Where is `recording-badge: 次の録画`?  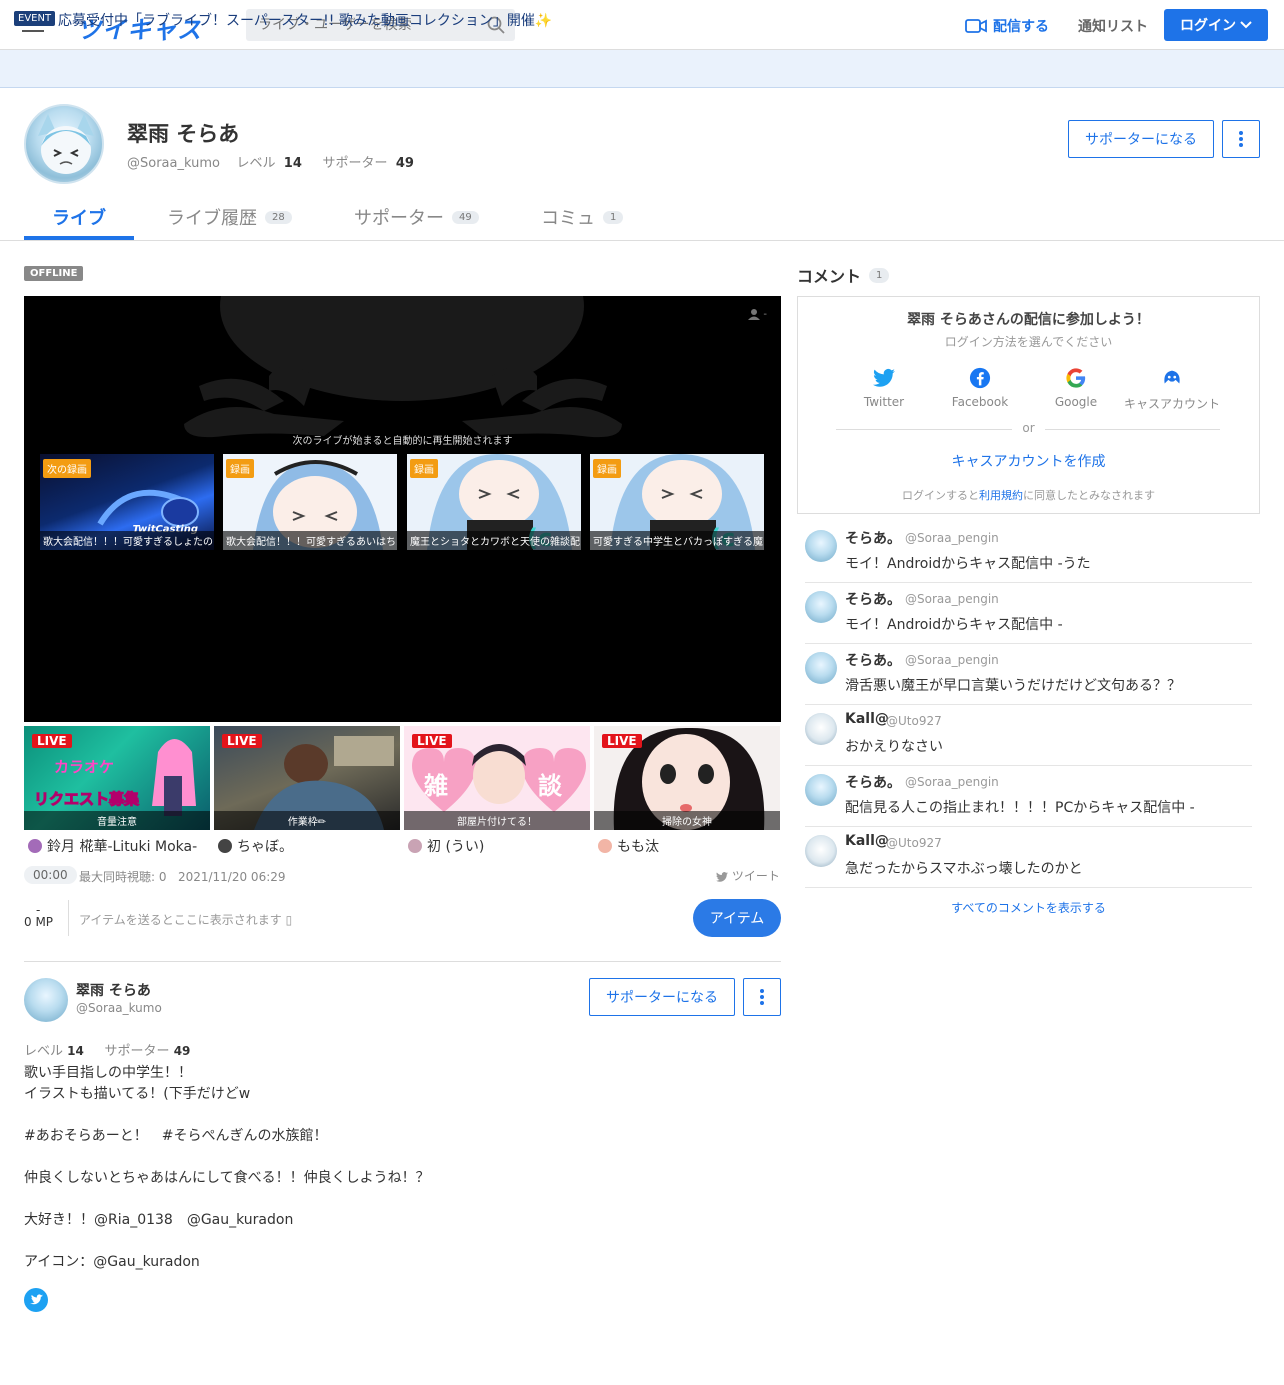 recording-badge: 次の録画 is located at coordinates (67, 468).